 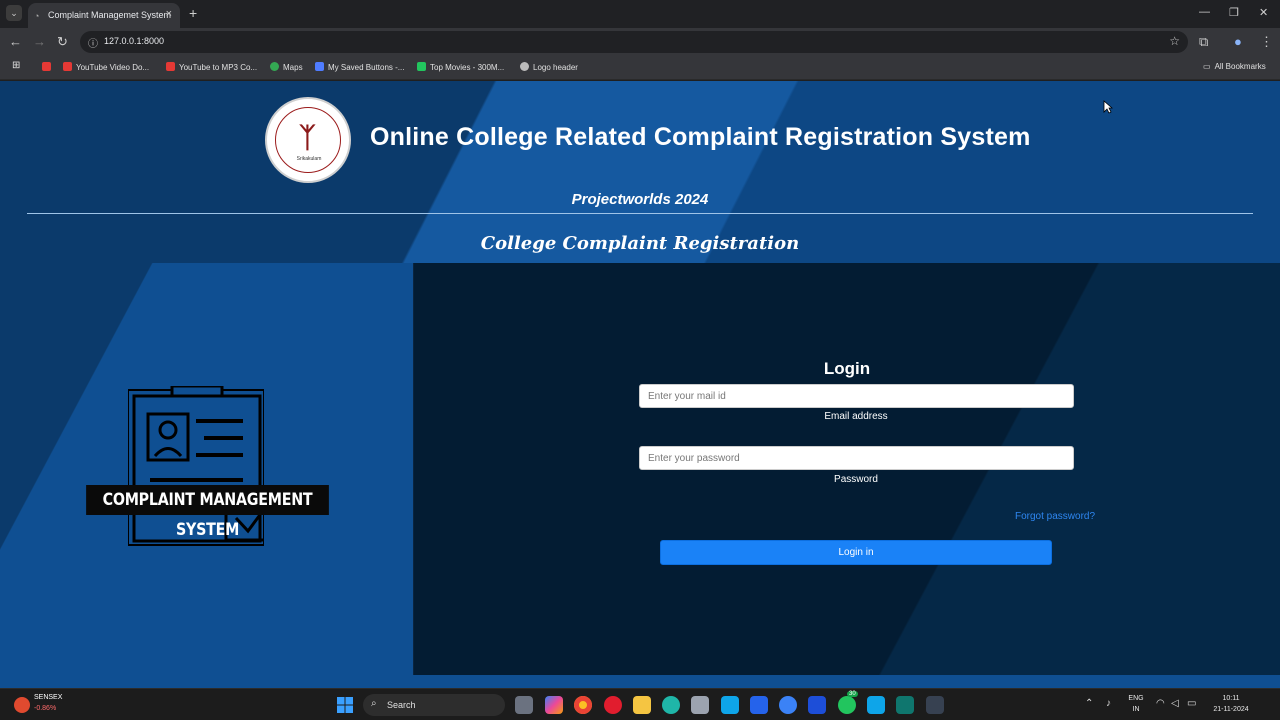 I want to click on password-label: Password, so click(x=856, y=479).